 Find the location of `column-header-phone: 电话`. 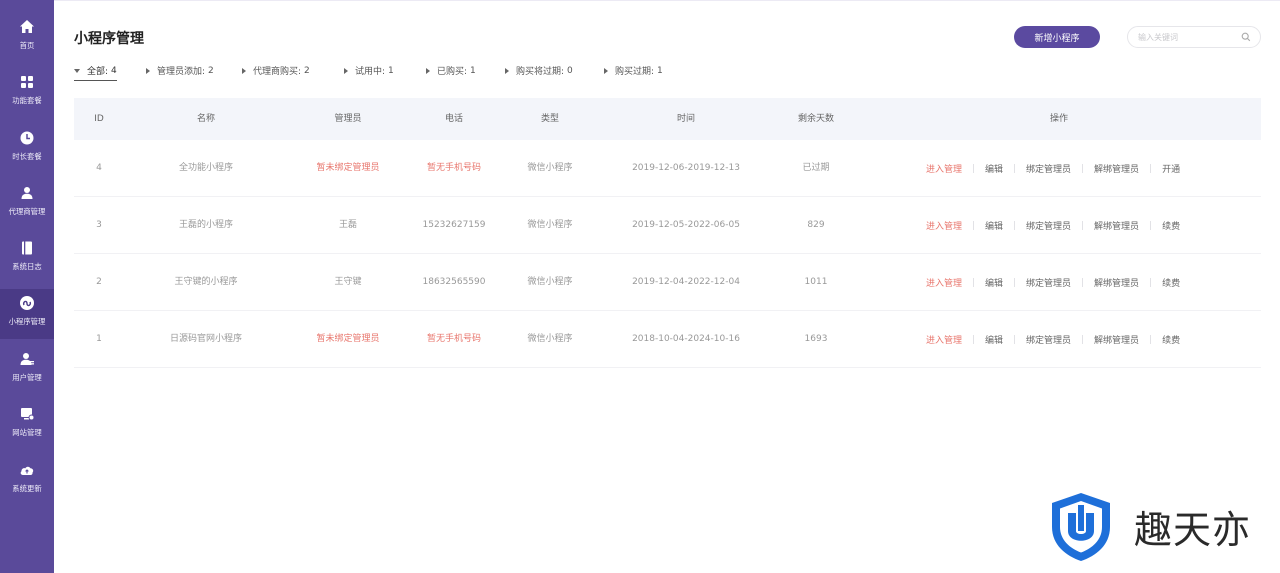

column-header-phone: 电话 is located at coordinates (453, 119).